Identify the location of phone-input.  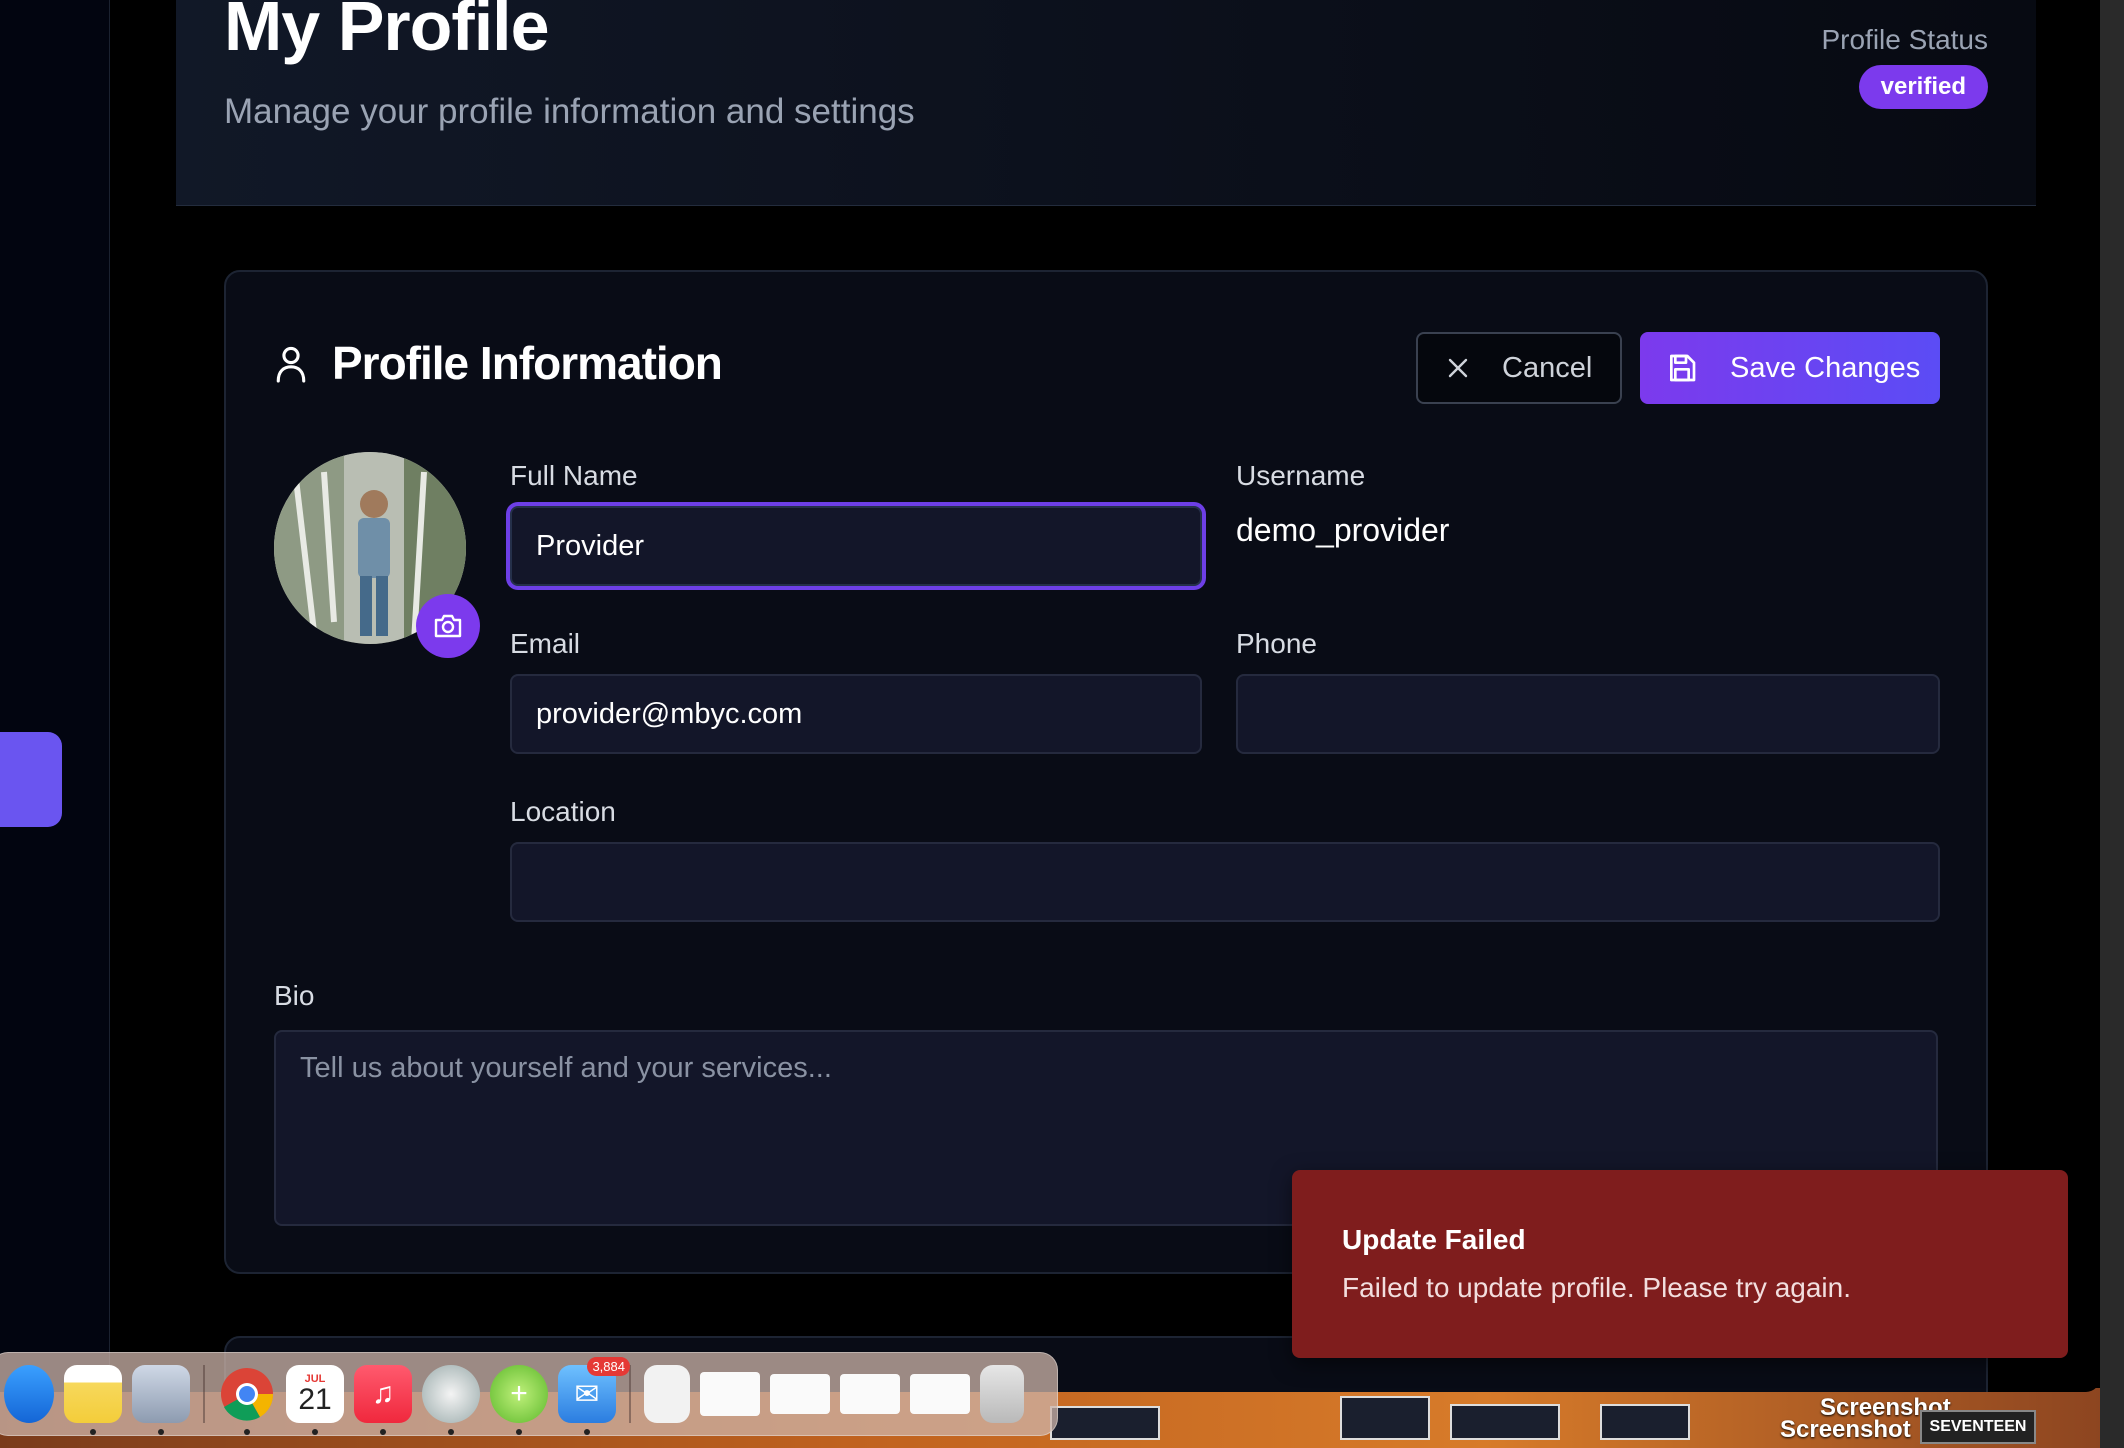
(1588, 714).